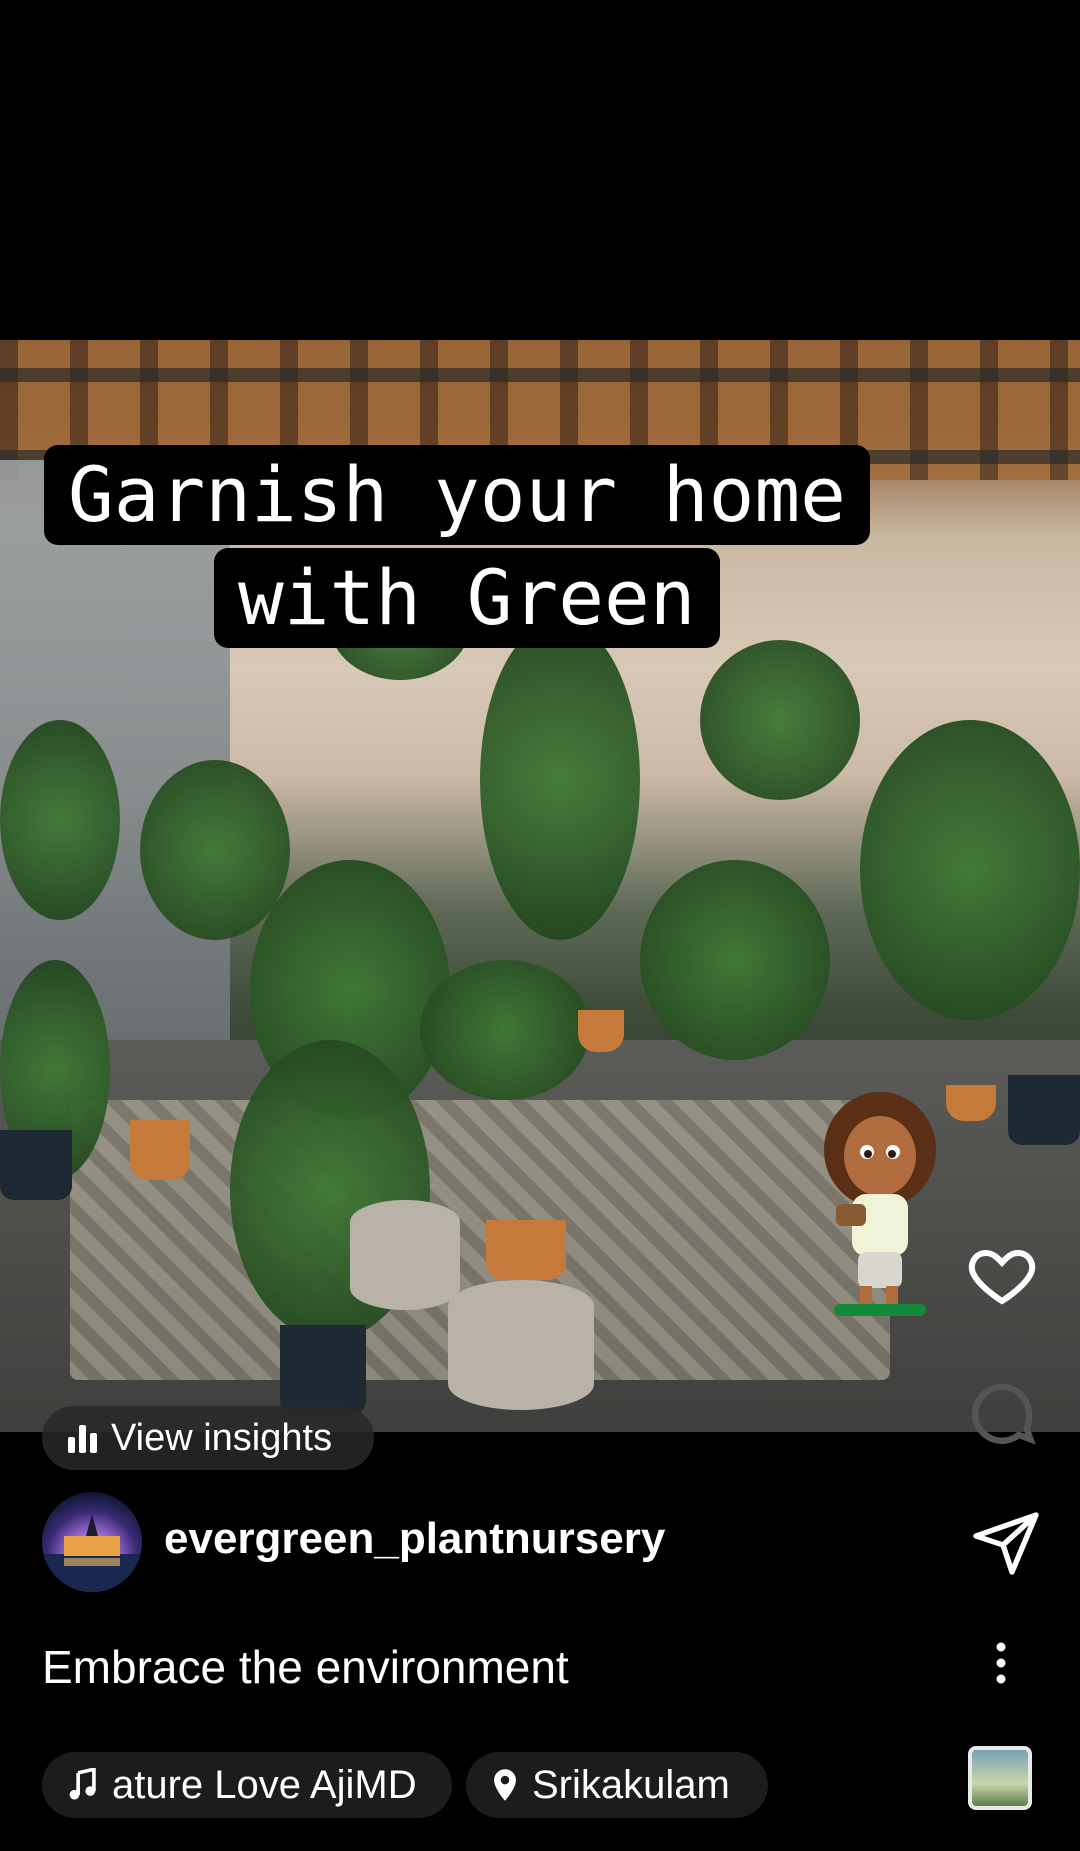  What do you see at coordinates (631, 1784) in the screenshot?
I see `location-label: Srikakulam` at bounding box center [631, 1784].